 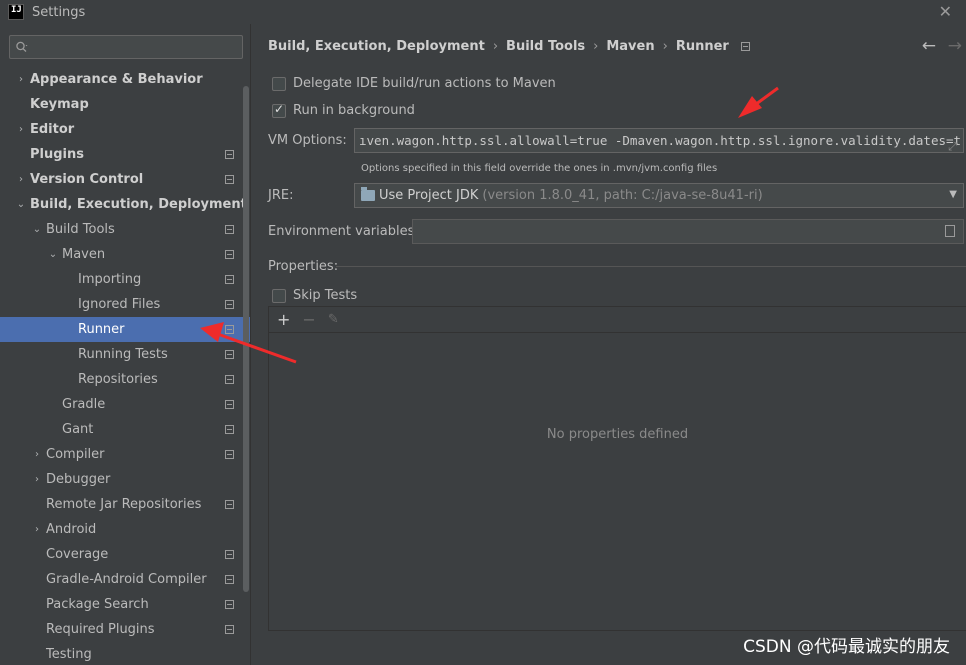 What do you see at coordinates (279, 295) in the screenshot?
I see `skip-tests-checkbox` at bounding box center [279, 295].